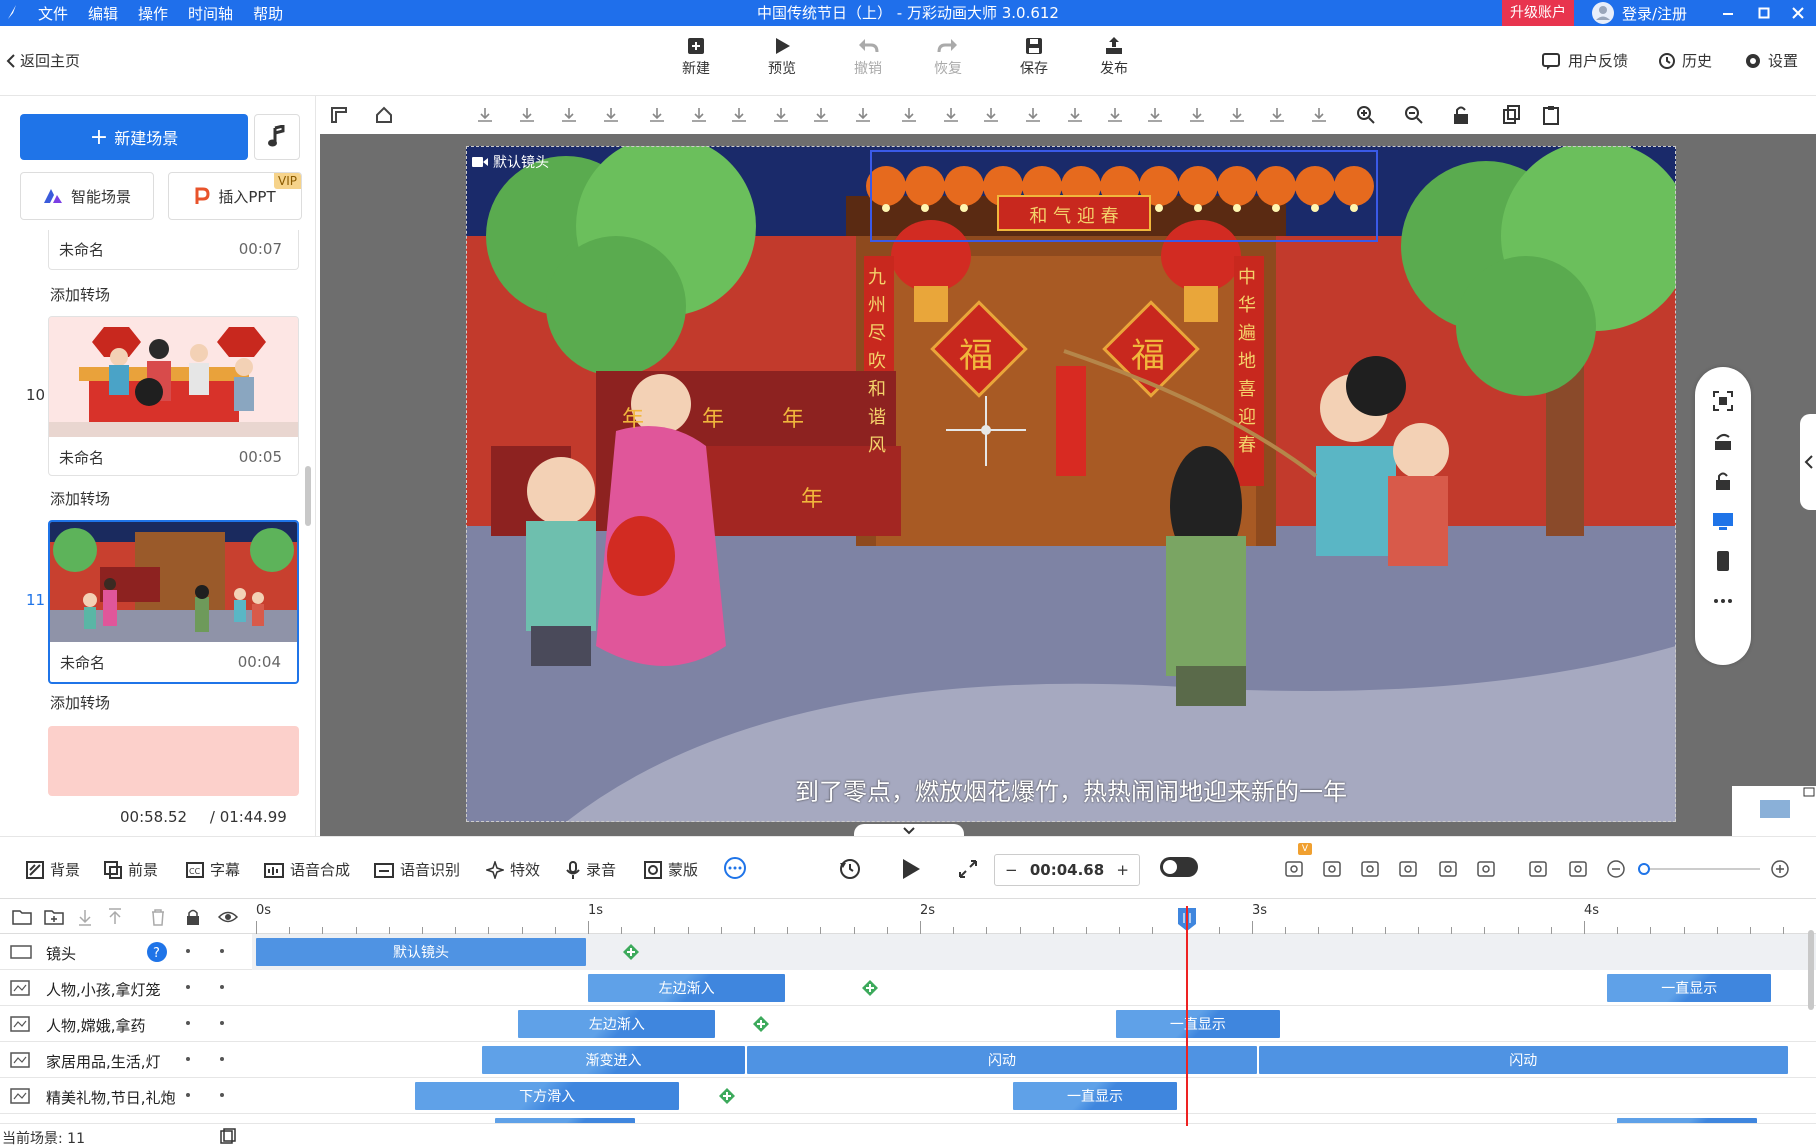  What do you see at coordinates (613, 1060) in the screenshot?
I see `animation-clip: 渐变进入` at bounding box center [613, 1060].